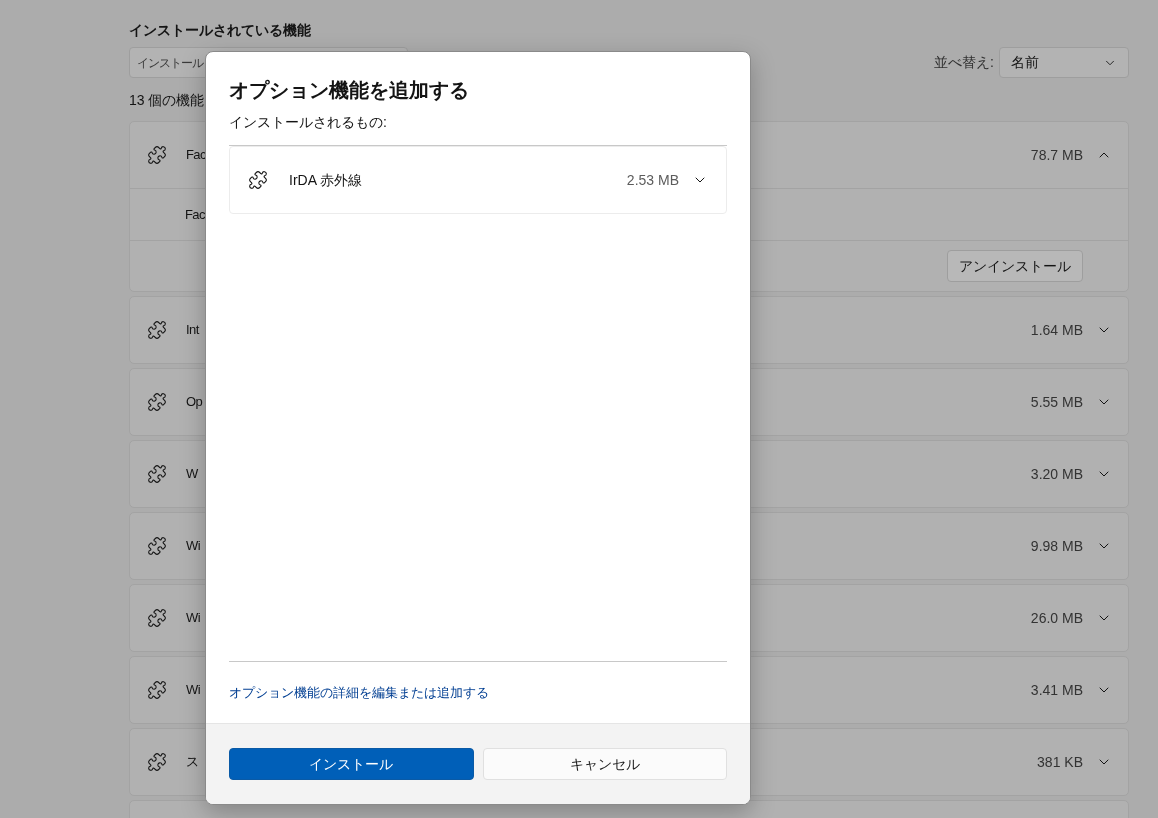 The image size is (1158, 818). I want to click on feature-name: IrDA 赤外線, so click(326, 180).